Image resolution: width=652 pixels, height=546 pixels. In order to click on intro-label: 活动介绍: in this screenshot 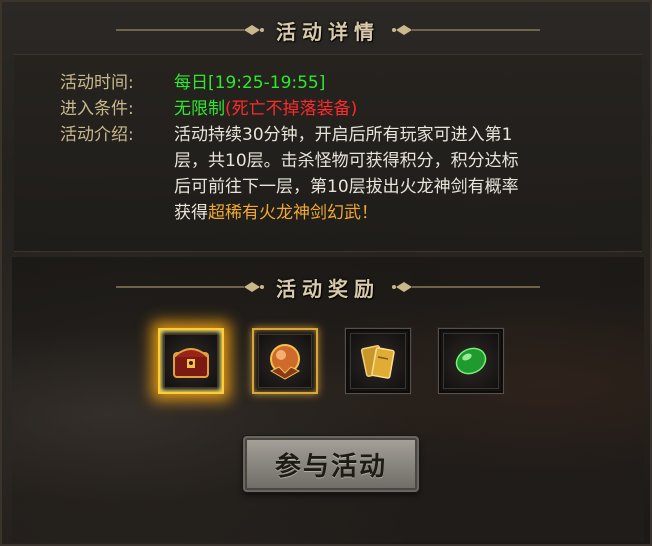, I will do `click(97, 135)`.